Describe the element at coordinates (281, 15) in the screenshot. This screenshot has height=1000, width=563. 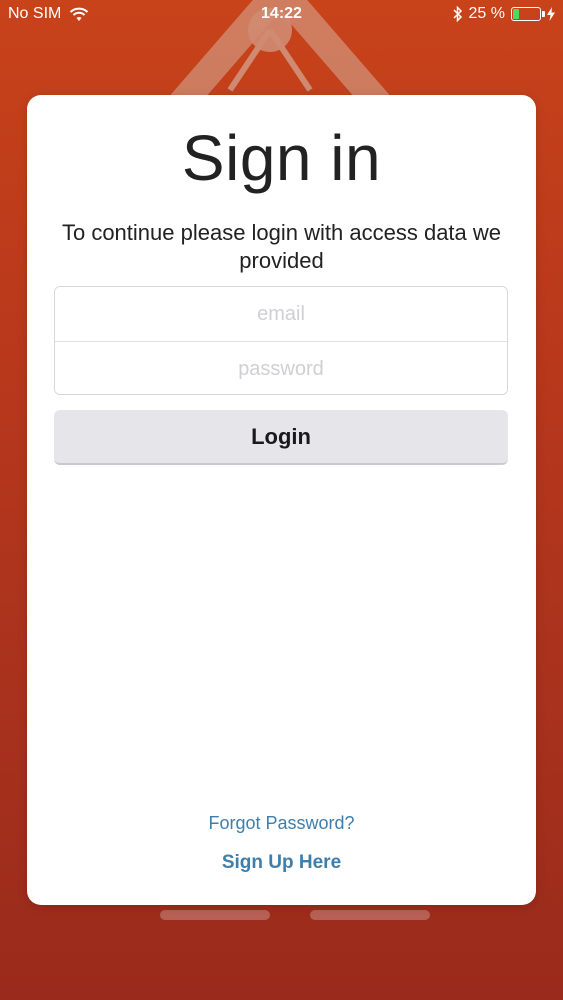
I see `status-bar: No SIM 14:22 25 %` at that location.